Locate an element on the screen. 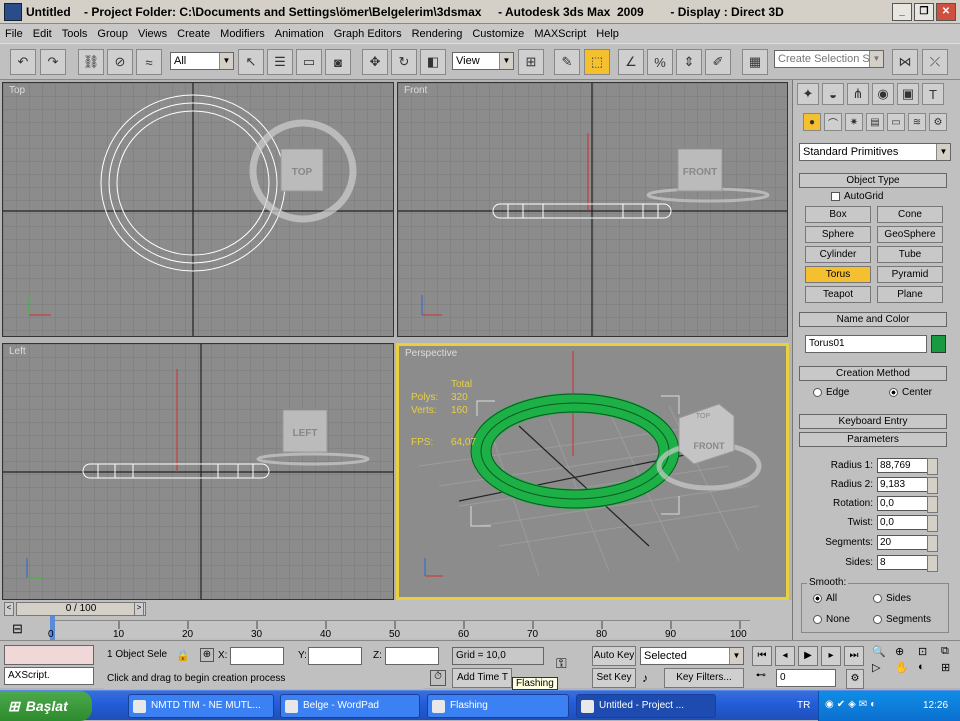 The height and width of the screenshot is (721, 960). time-config-icon: ⚙ is located at coordinates (855, 679).